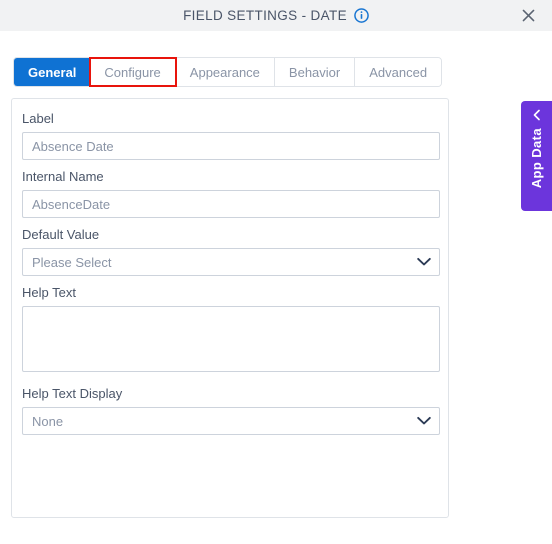 The image size is (552, 544). What do you see at coordinates (61, 234) in the screenshot?
I see `default-value-field-label: Default Value` at bounding box center [61, 234].